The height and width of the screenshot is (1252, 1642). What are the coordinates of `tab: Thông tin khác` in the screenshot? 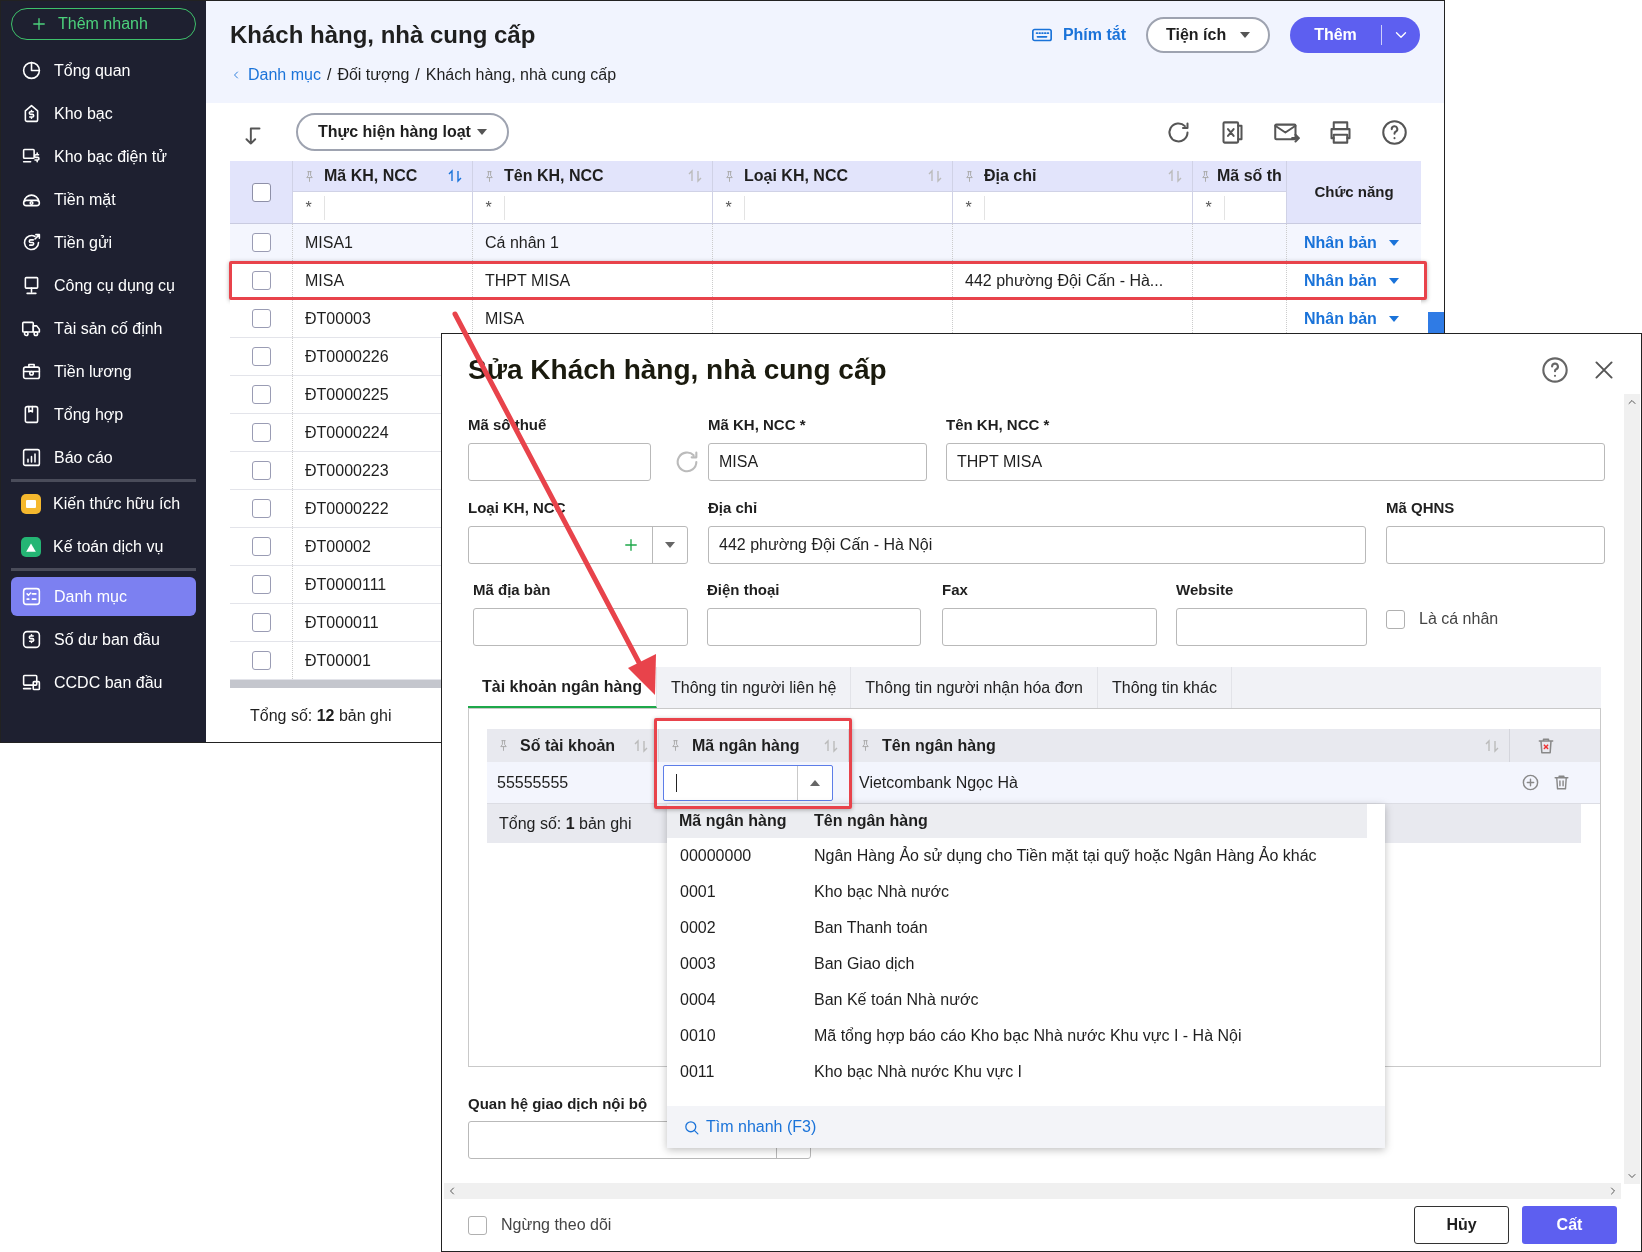 It's located at (1164, 687).